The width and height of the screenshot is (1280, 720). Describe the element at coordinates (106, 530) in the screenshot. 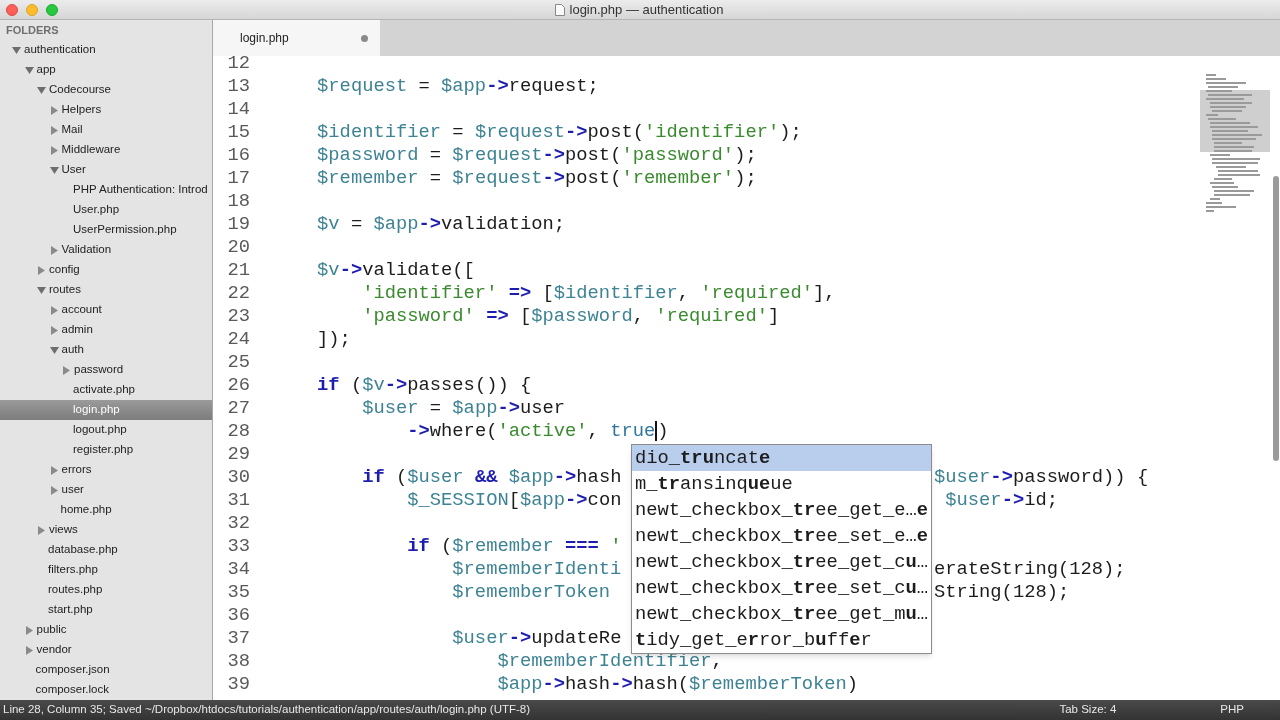

I see `tree-item: views` at that location.